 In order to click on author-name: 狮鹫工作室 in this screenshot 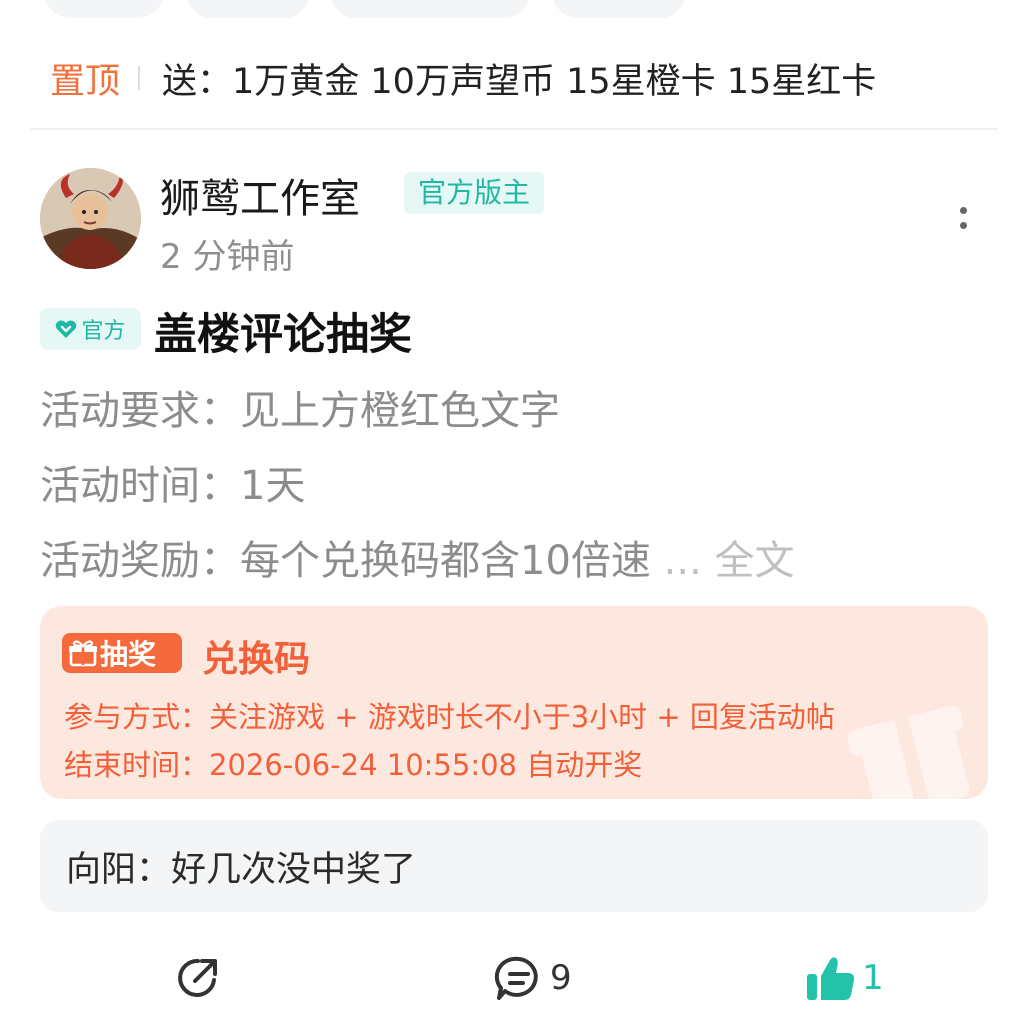, I will do `click(260, 195)`.